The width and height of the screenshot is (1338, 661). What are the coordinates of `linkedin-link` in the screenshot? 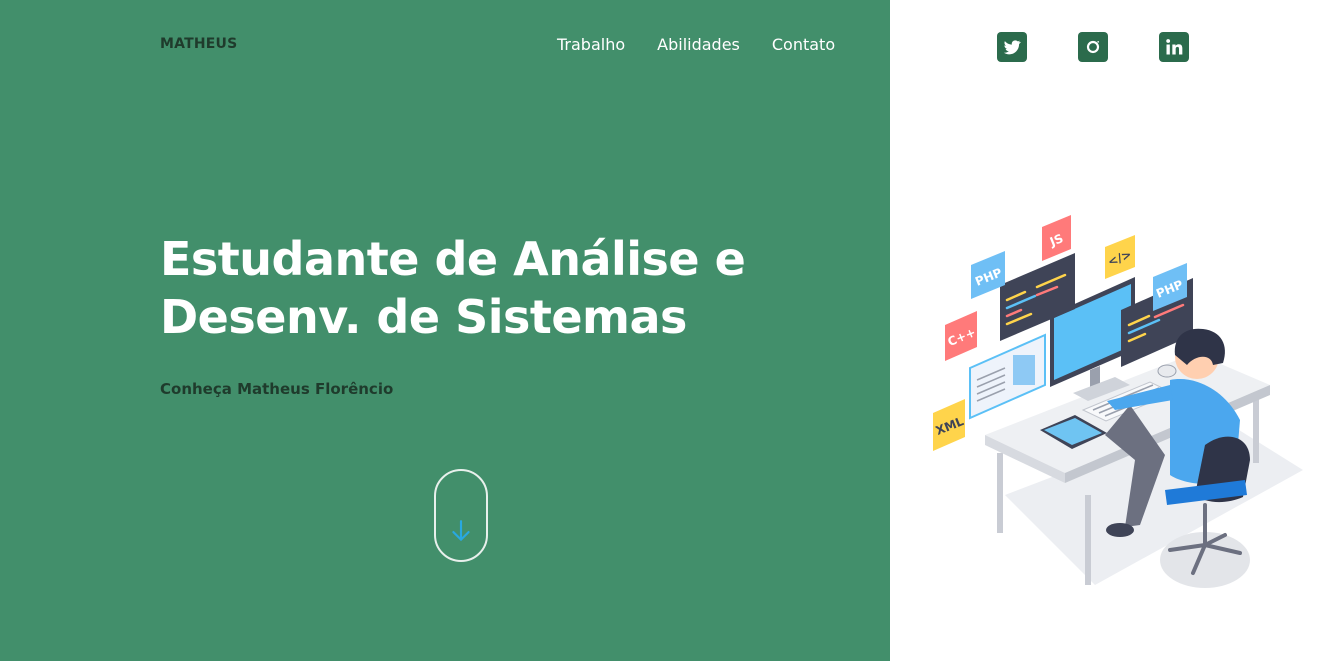 It's located at (1174, 47).